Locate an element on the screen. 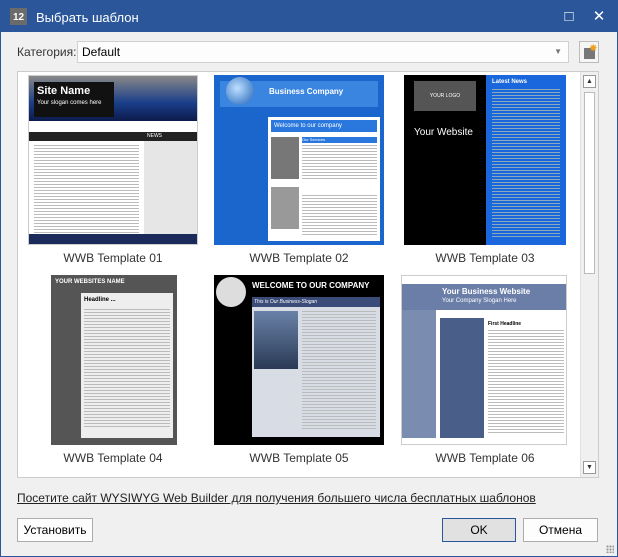 The image size is (618, 557). add-category-button: ✸ is located at coordinates (589, 52).